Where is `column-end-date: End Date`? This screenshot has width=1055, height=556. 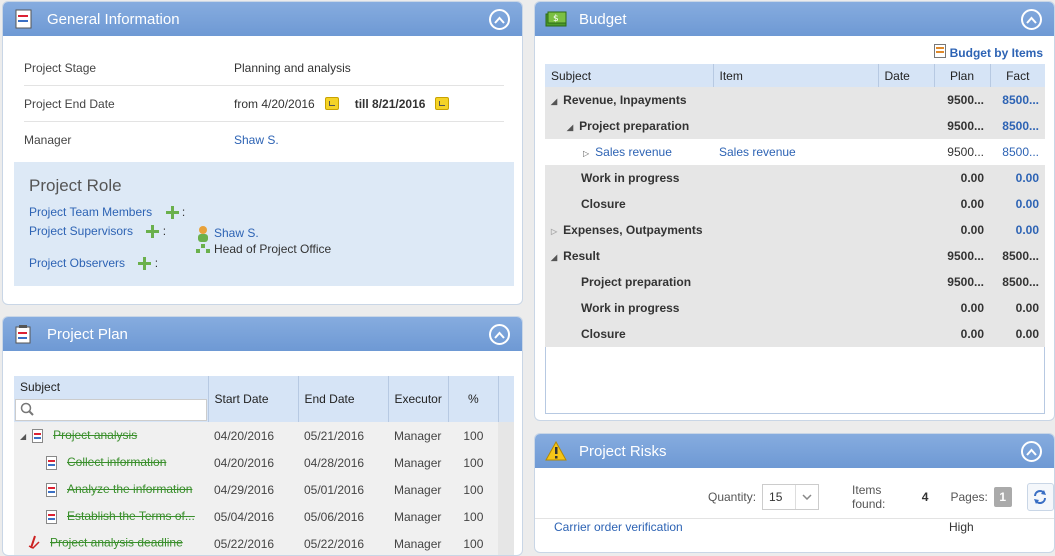
column-end-date: End Date is located at coordinates (343, 399).